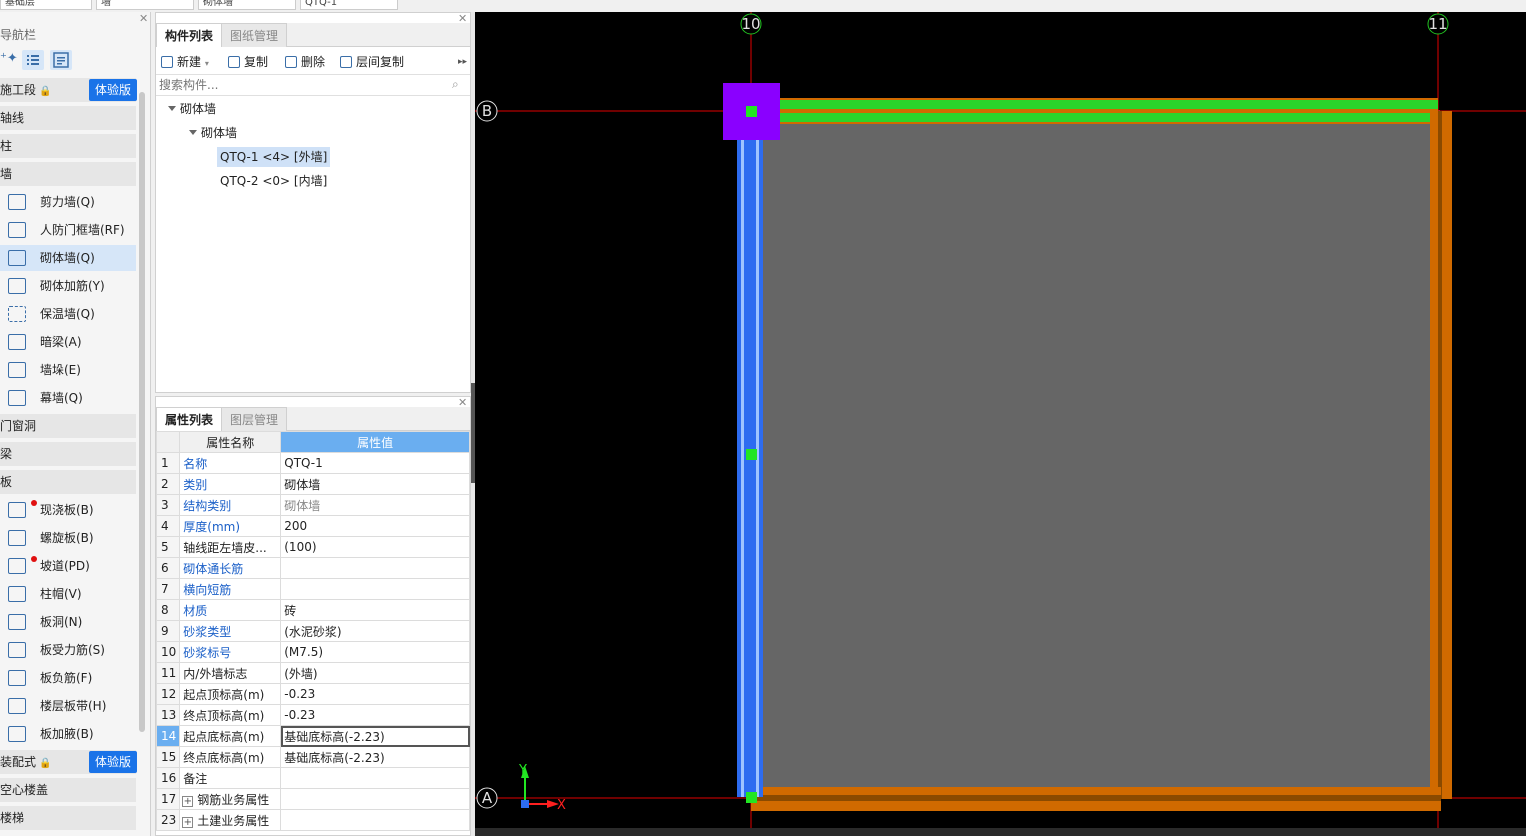  What do you see at coordinates (296, 85) in the screenshot?
I see `search-input` at bounding box center [296, 85].